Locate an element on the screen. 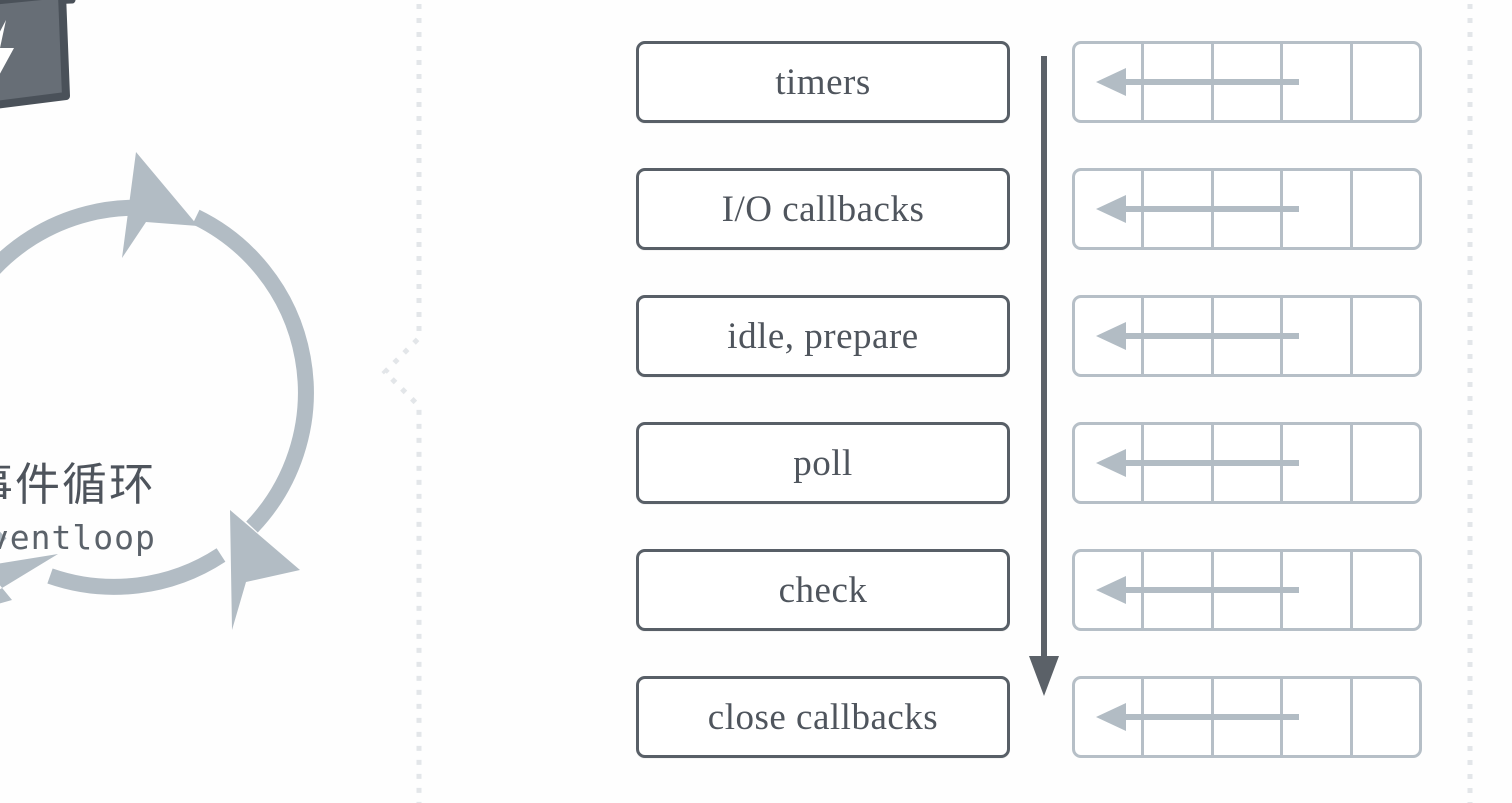  bolt-card-front-face is located at coordinates (35, 54).